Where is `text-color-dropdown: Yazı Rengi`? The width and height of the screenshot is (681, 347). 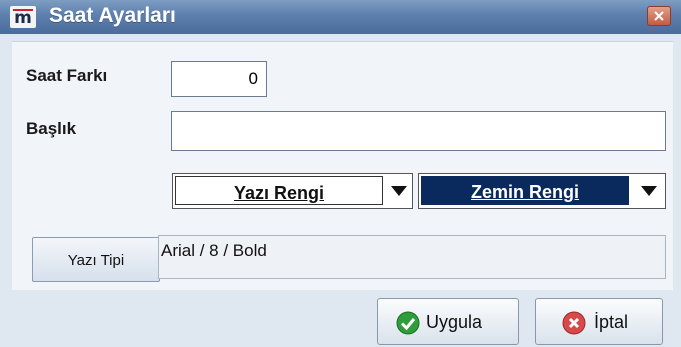 text-color-dropdown: Yazı Rengi is located at coordinates (292, 191).